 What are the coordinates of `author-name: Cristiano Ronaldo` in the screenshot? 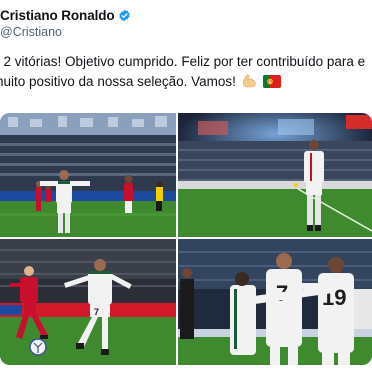 It's located at (57, 15).